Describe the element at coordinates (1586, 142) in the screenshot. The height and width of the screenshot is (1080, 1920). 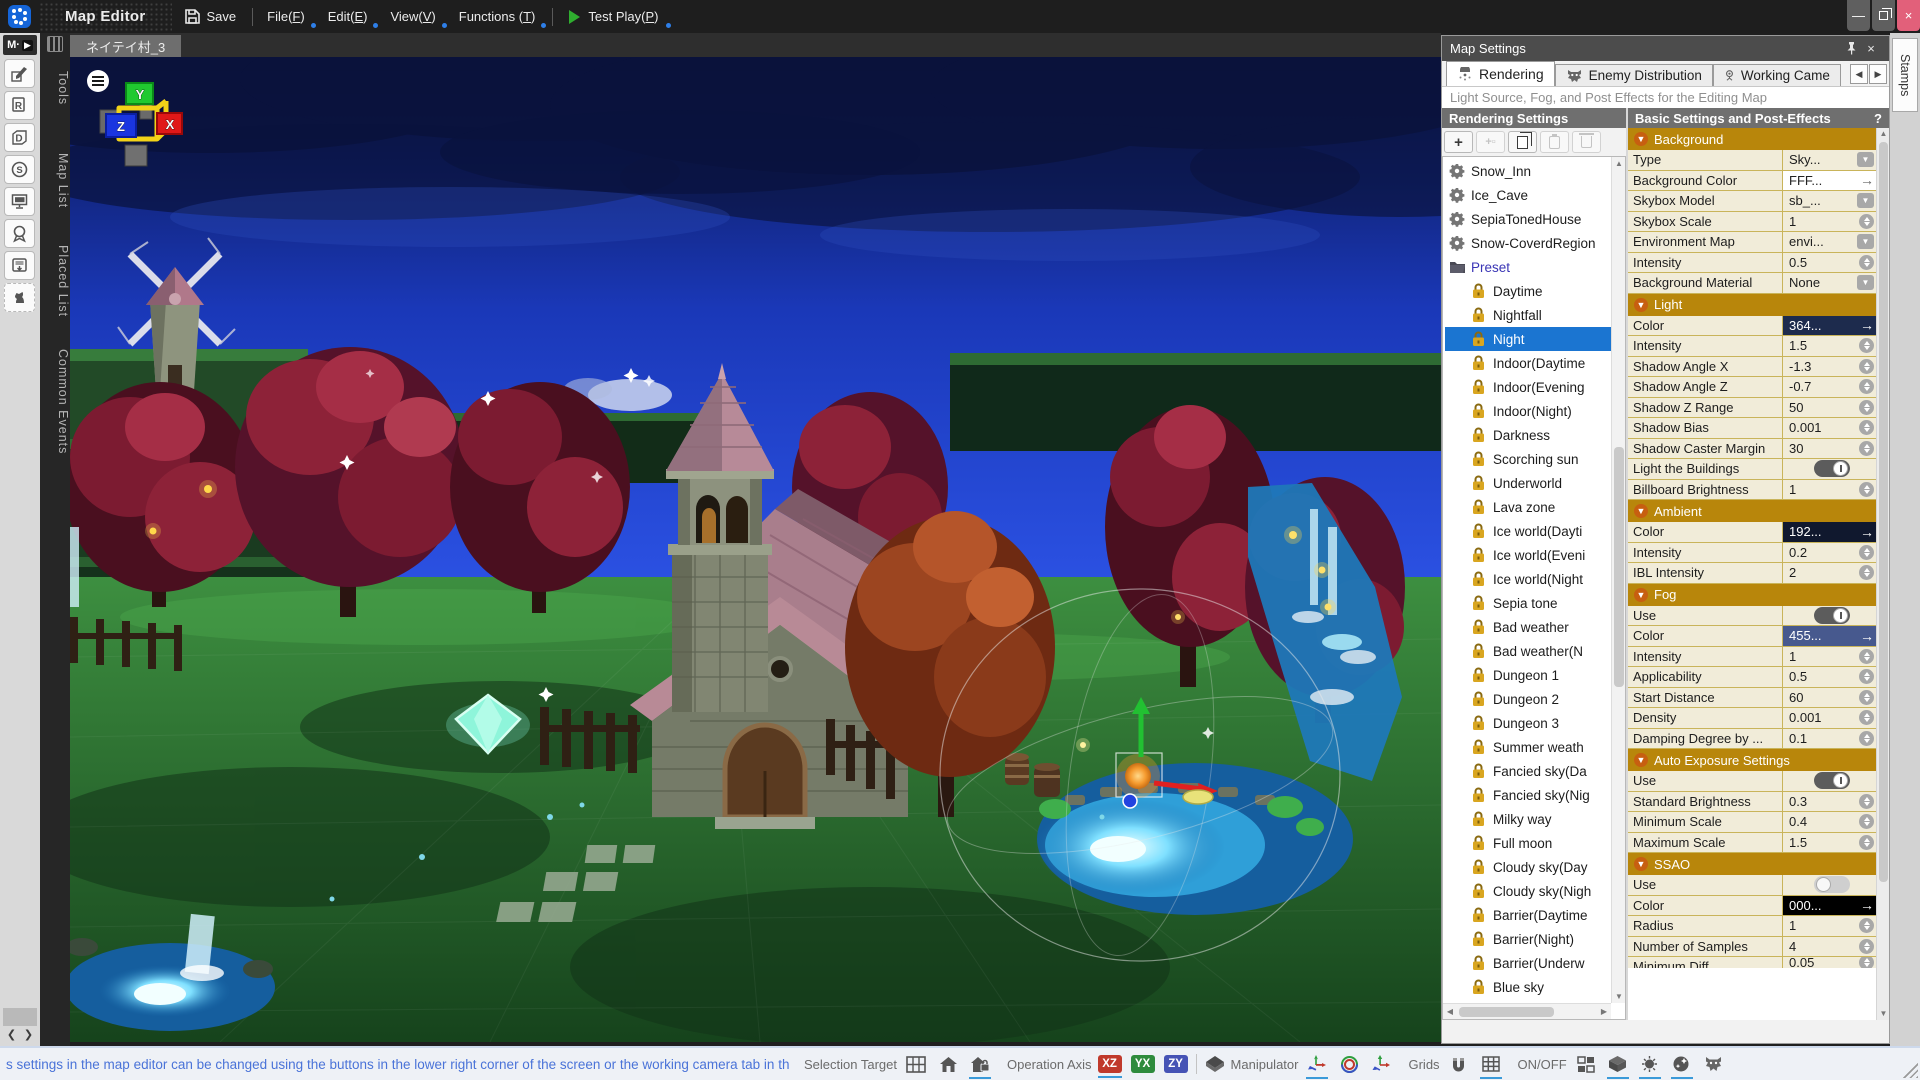
I see `delete-button` at that location.